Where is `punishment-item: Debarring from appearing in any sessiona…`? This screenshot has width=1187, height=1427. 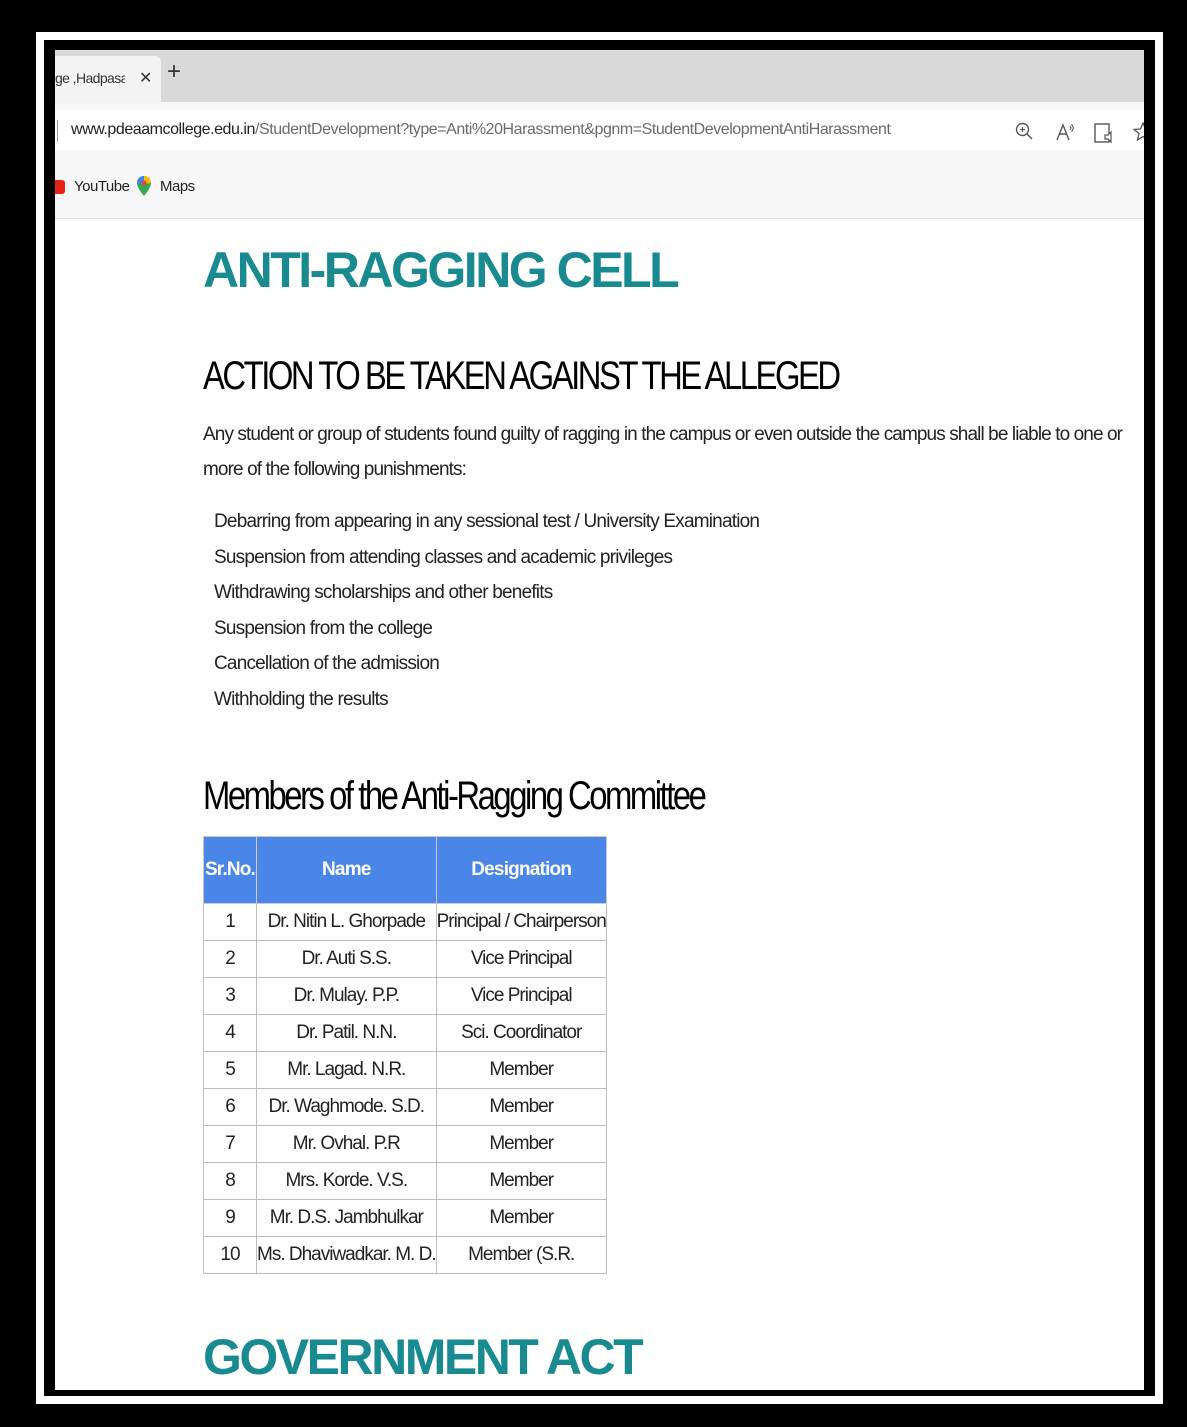 punishment-item: Debarring from appearing in any sessiona… is located at coordinates (487, 521).